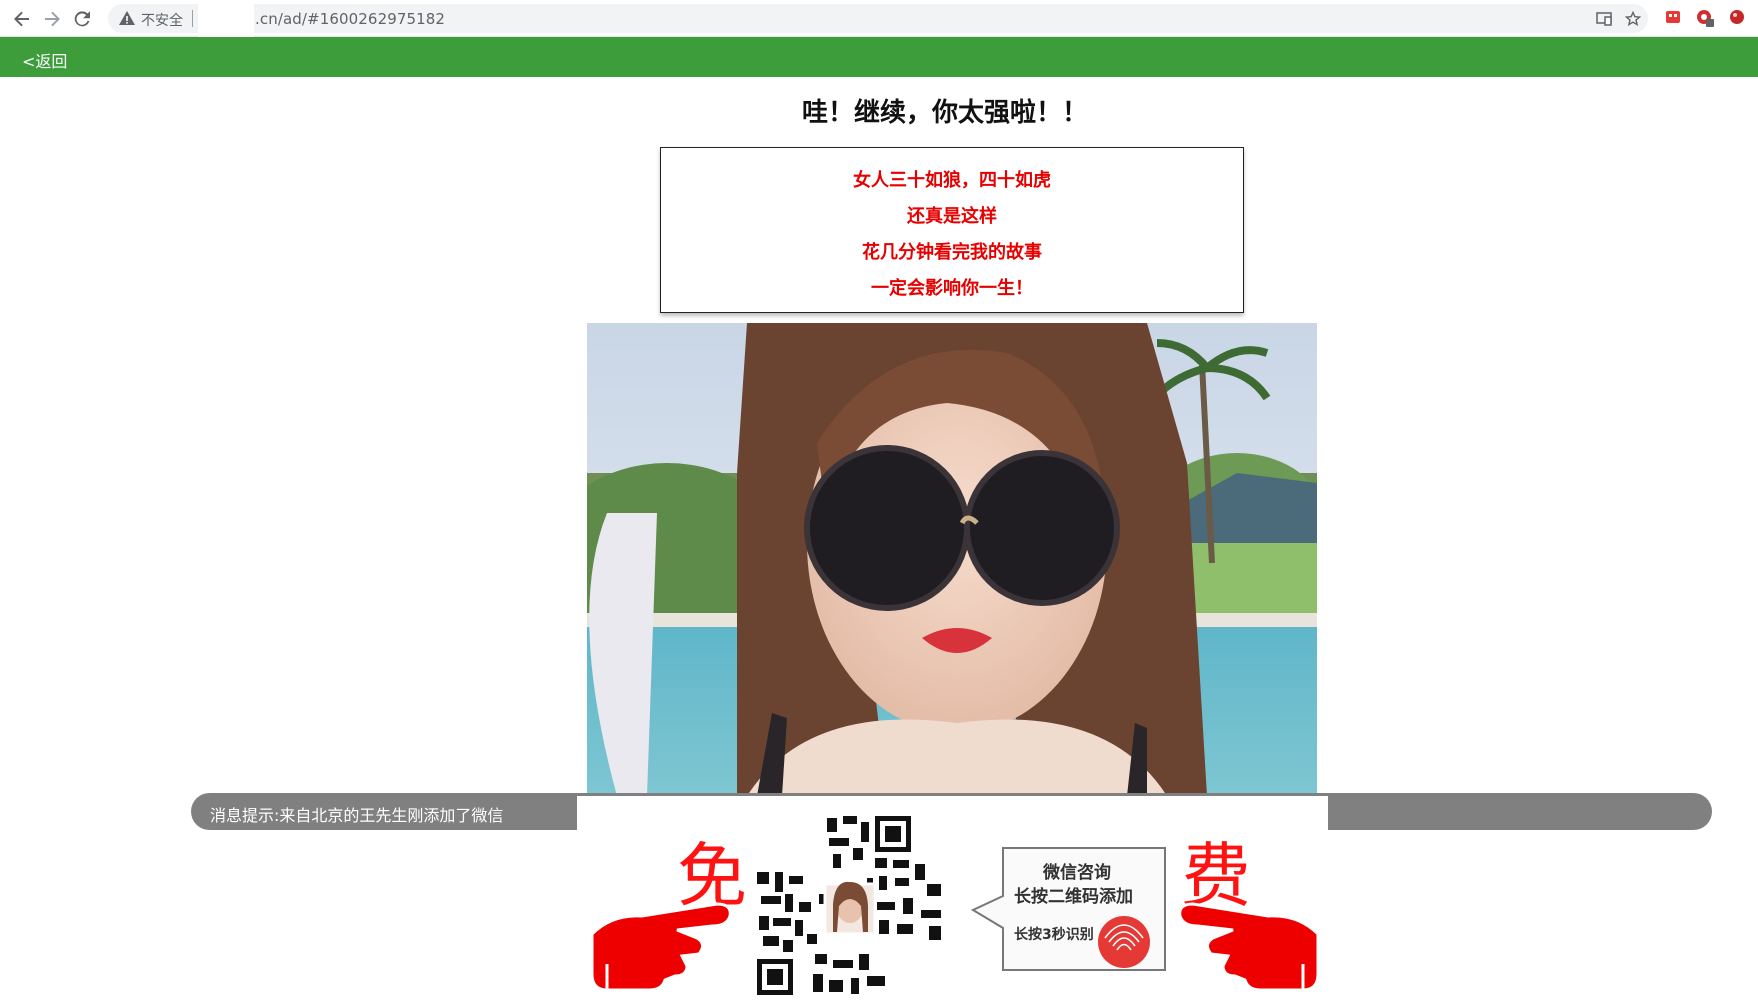 This screenshot has width=1758, height=1005. I want to click on forward-arrow-icon, so click(52, 19).